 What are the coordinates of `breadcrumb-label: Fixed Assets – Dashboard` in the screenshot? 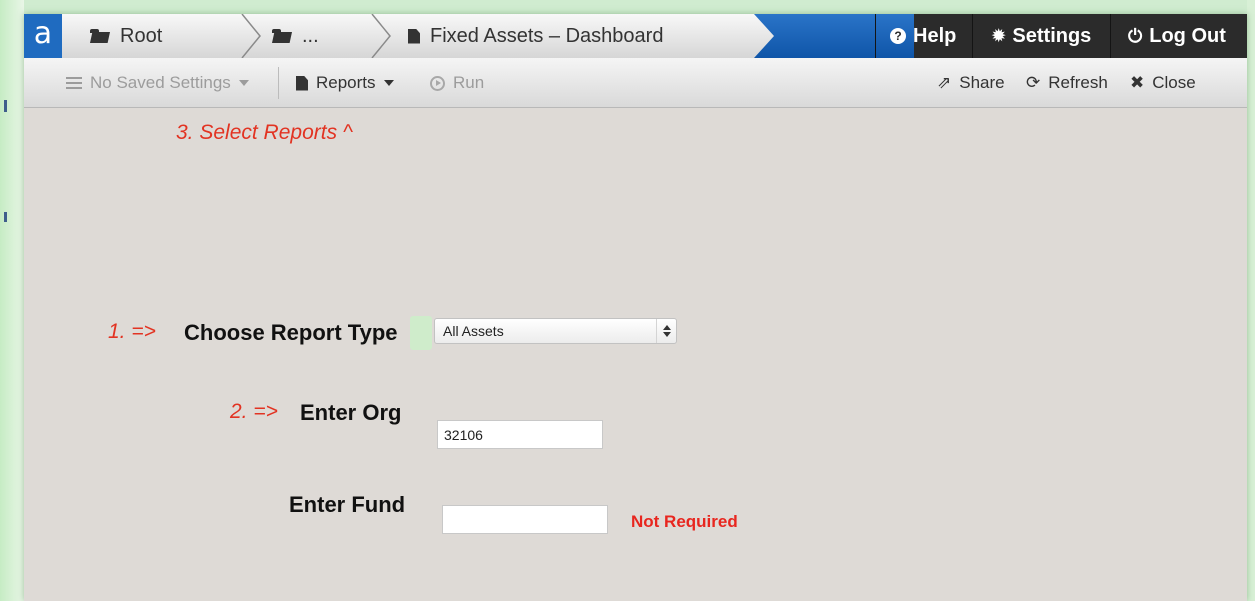 It's located at (547, 35).